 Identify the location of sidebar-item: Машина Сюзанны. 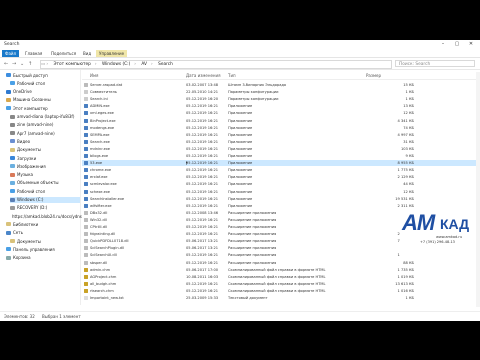
(43, 100).